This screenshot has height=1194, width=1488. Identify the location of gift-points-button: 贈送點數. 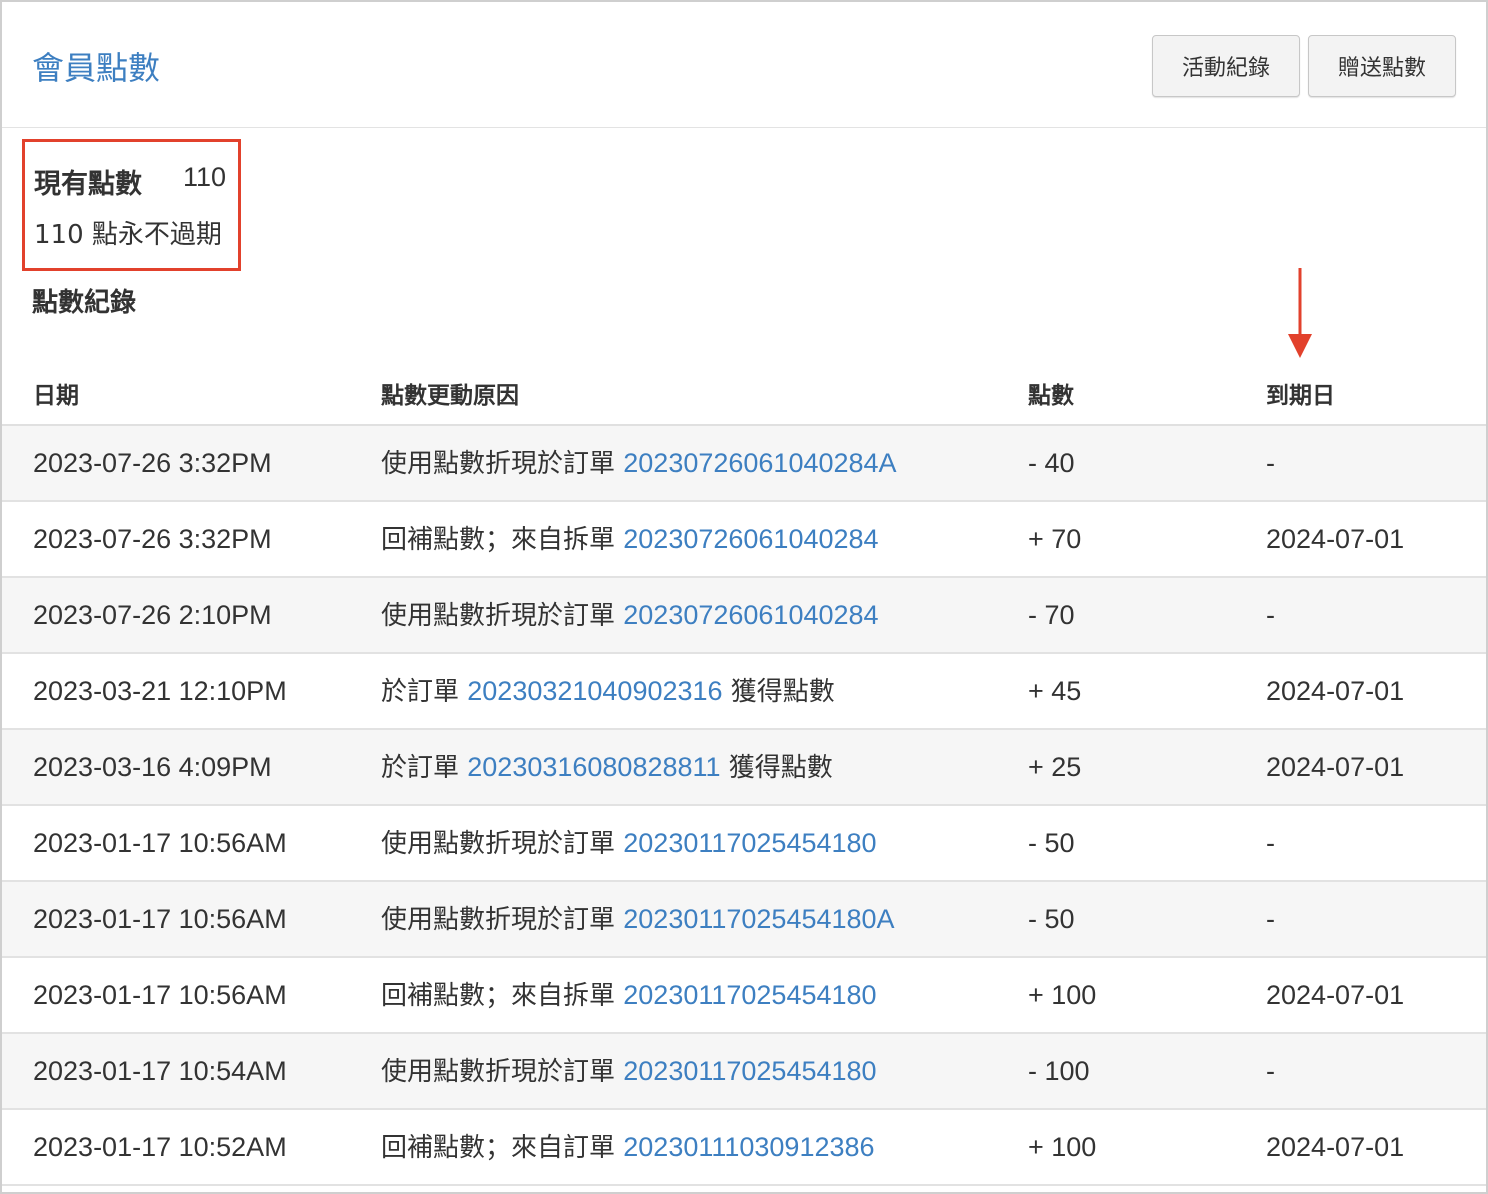
(1382, 66).